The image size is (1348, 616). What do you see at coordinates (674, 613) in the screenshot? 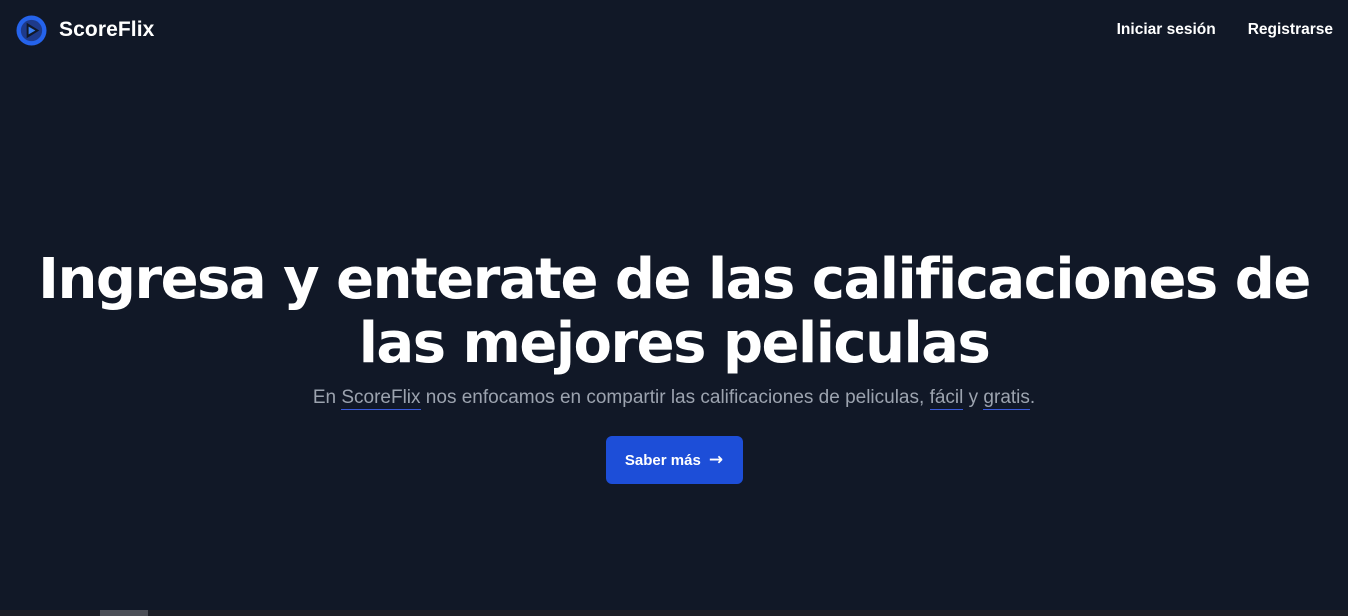
I see `horizontal-scrollbar` at bounding box center [674, 613].